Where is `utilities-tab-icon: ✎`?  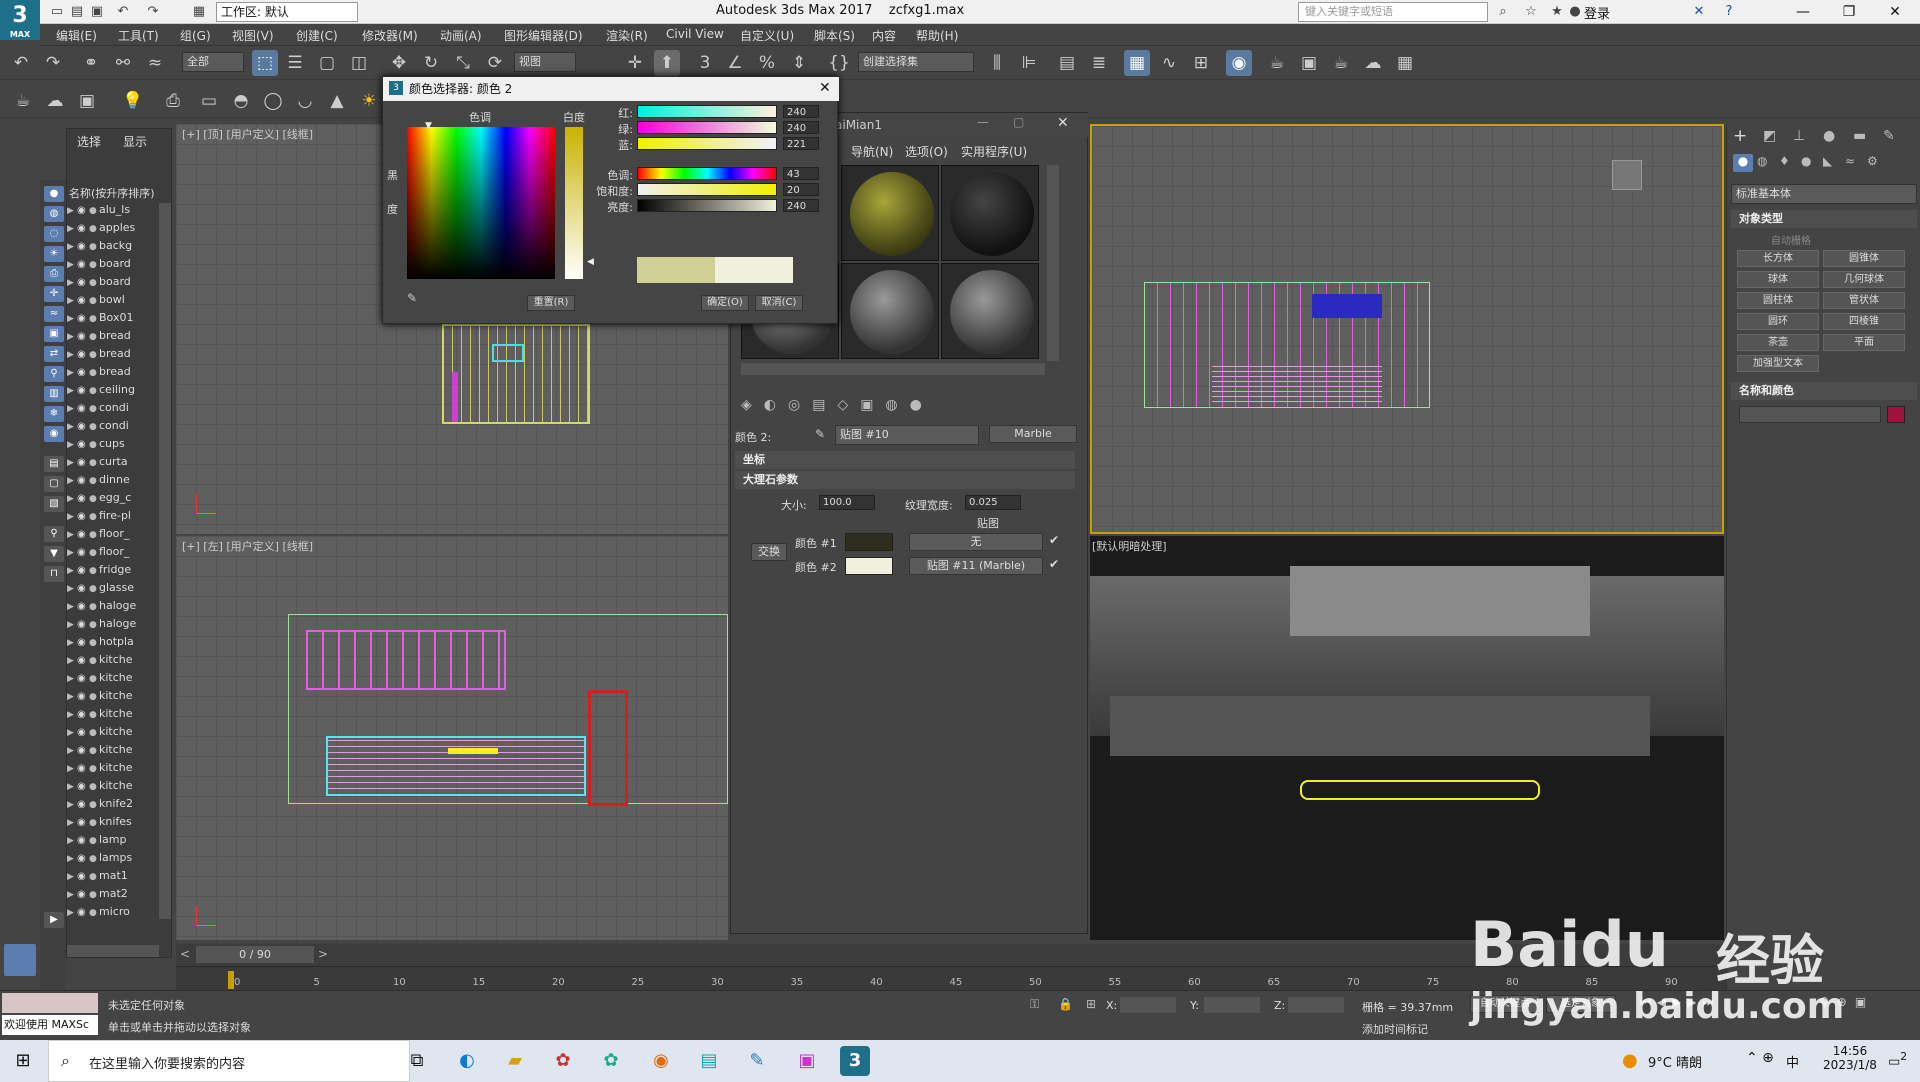
utilities-tab-icon: ✎ is located at coordinates (1889, 136).